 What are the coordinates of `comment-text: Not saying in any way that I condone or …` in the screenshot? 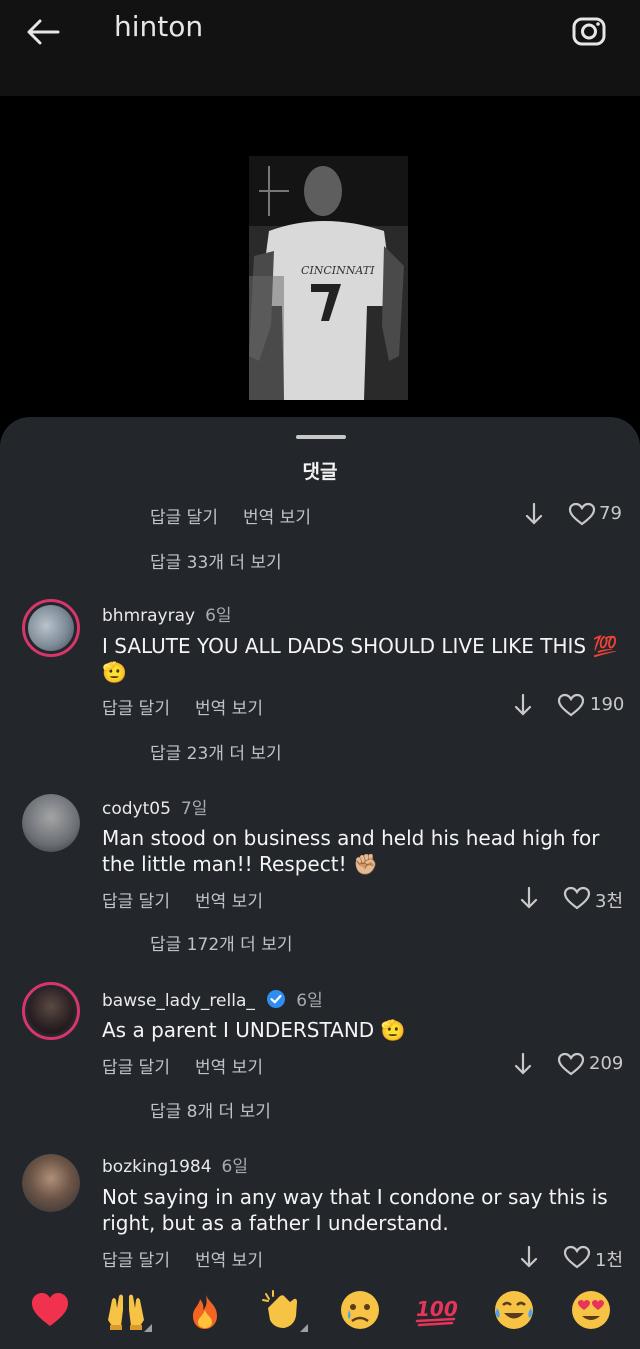 It's located at (355, 1210).